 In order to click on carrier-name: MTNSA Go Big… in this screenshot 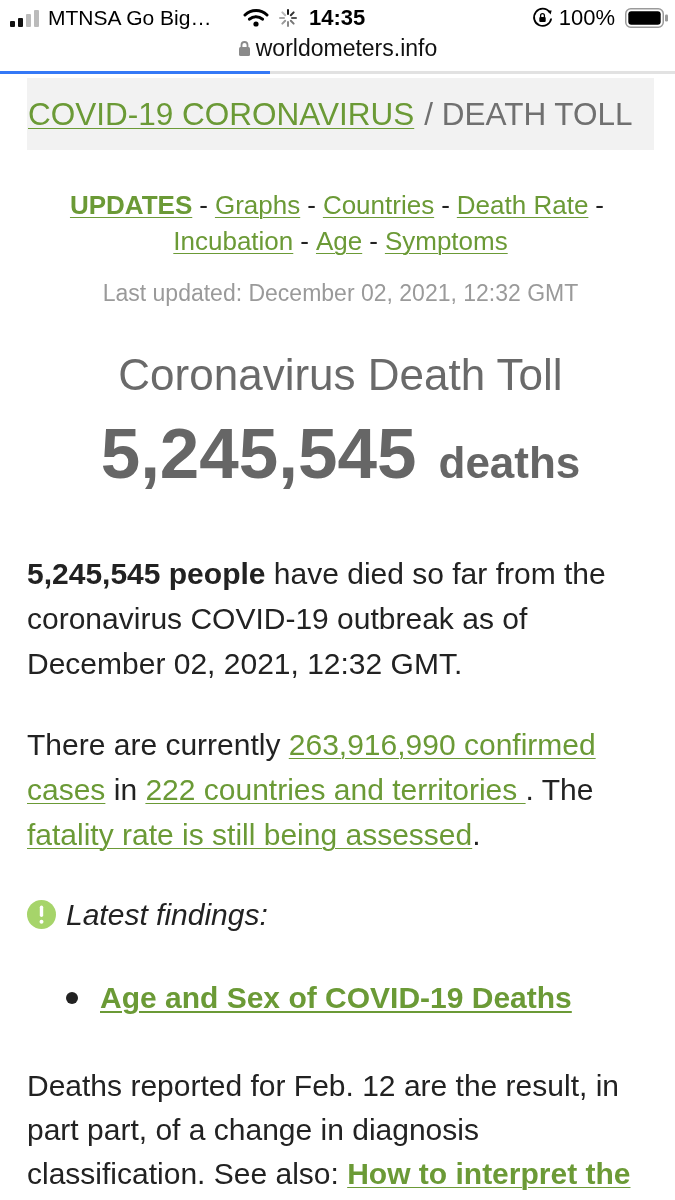, I will do `click(130, 17)`.